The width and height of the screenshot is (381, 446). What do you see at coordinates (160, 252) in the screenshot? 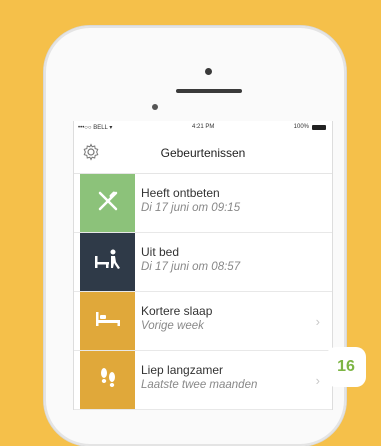
I see `event-title: Uit bed` at bounding box center [160, 252].